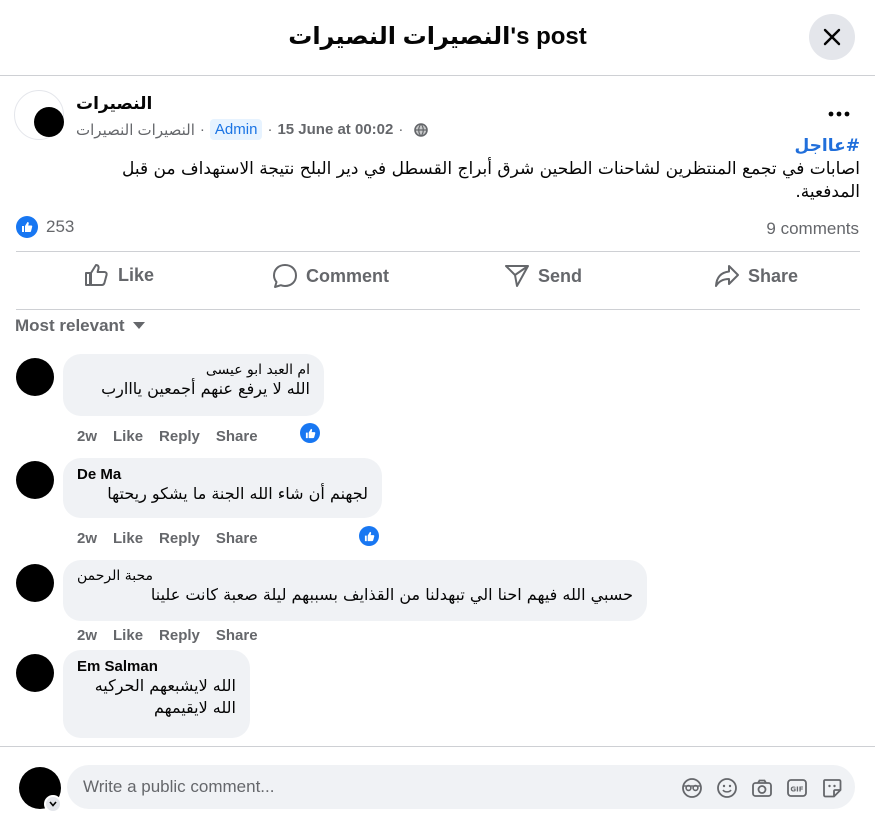 This screenshot has width=875, height=832. I want to click on commenter-name: محبة الرحمن, so click(355, 576).